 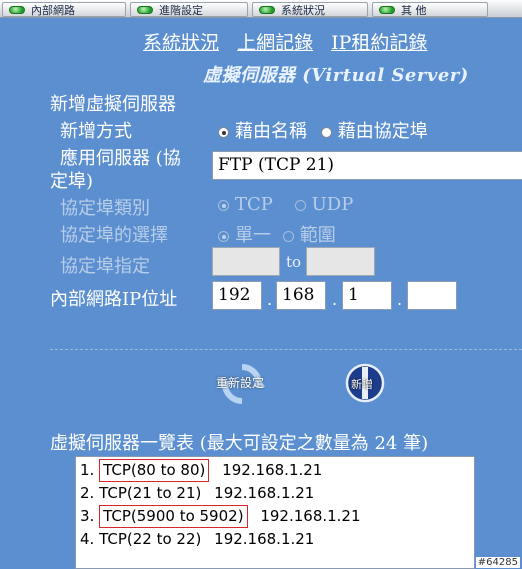 What do you see at coordinates (367, 295) in the screenshot?
I see `ip-octet-3: 1` at bounding box center [367, 295].